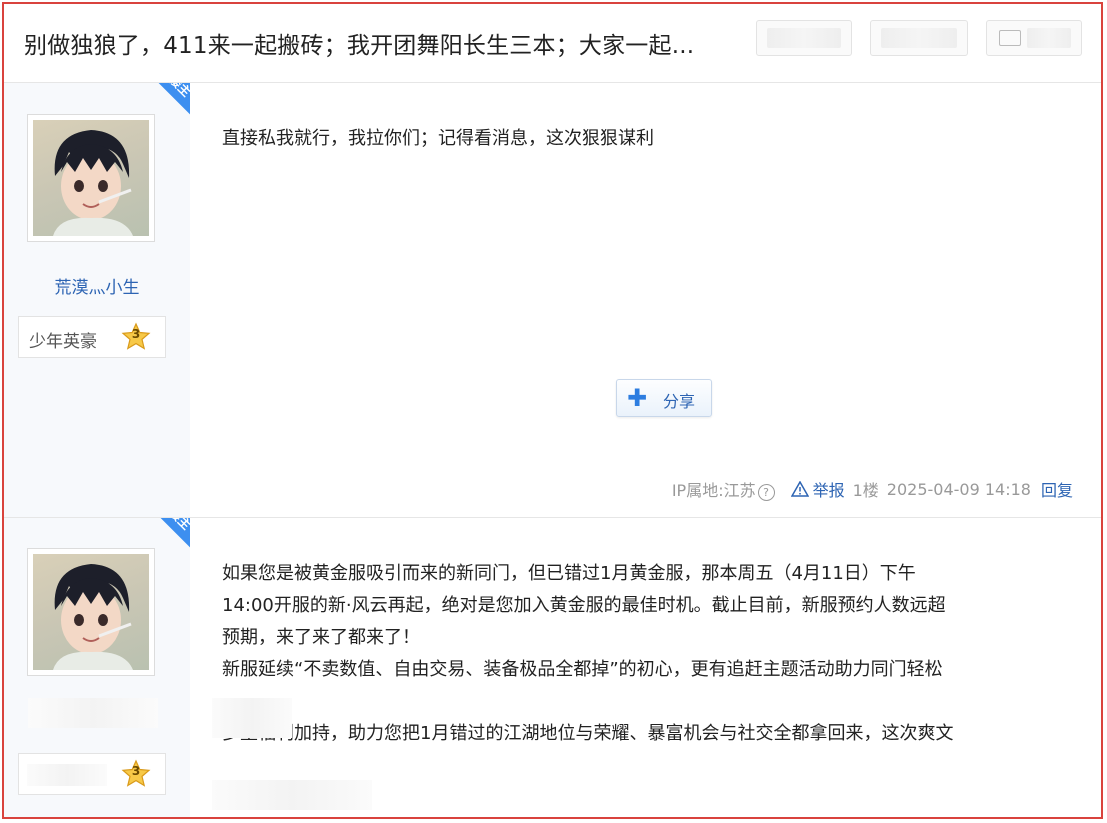  Describe the element at coordinates (958, 489) in the screenshot. I see `post-time: 2025-04-09 14:18` at that location.